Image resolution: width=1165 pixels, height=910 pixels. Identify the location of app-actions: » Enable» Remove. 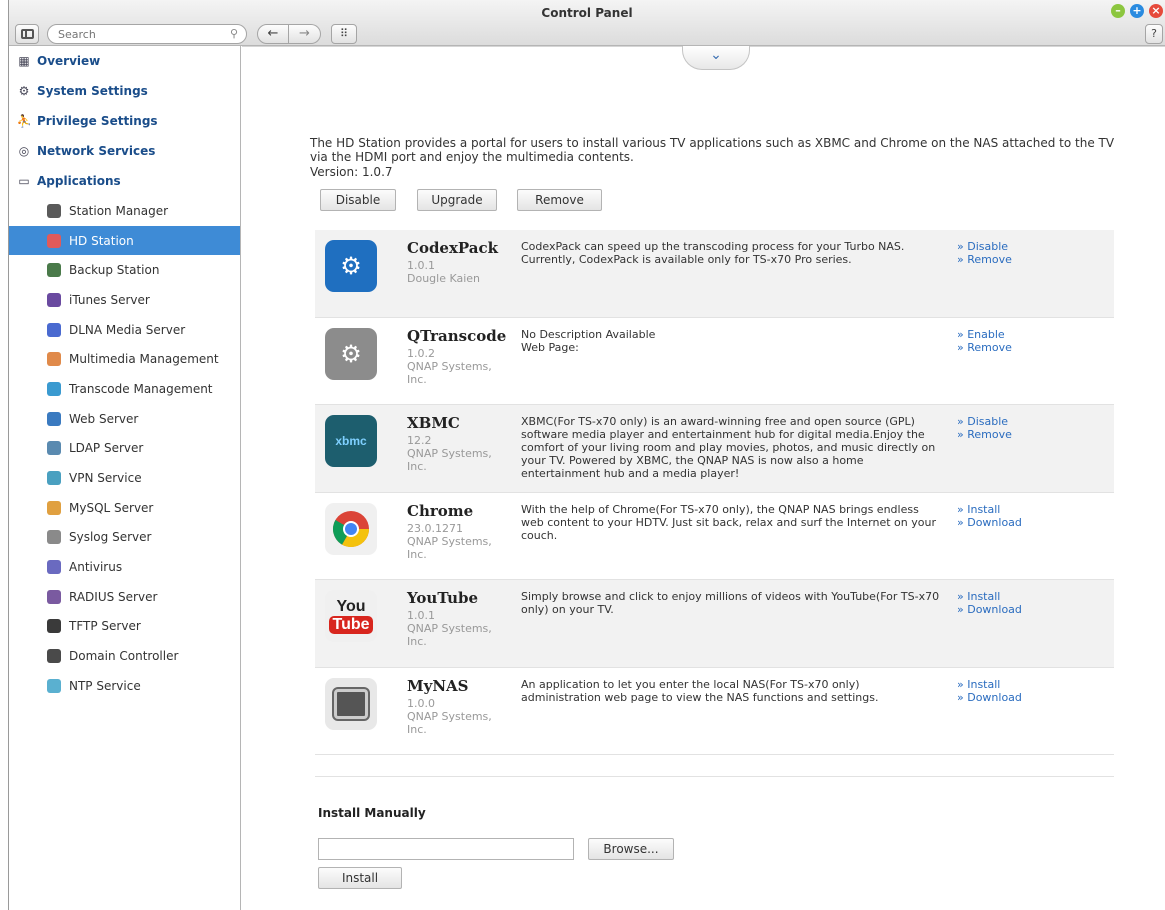
(984, 341).